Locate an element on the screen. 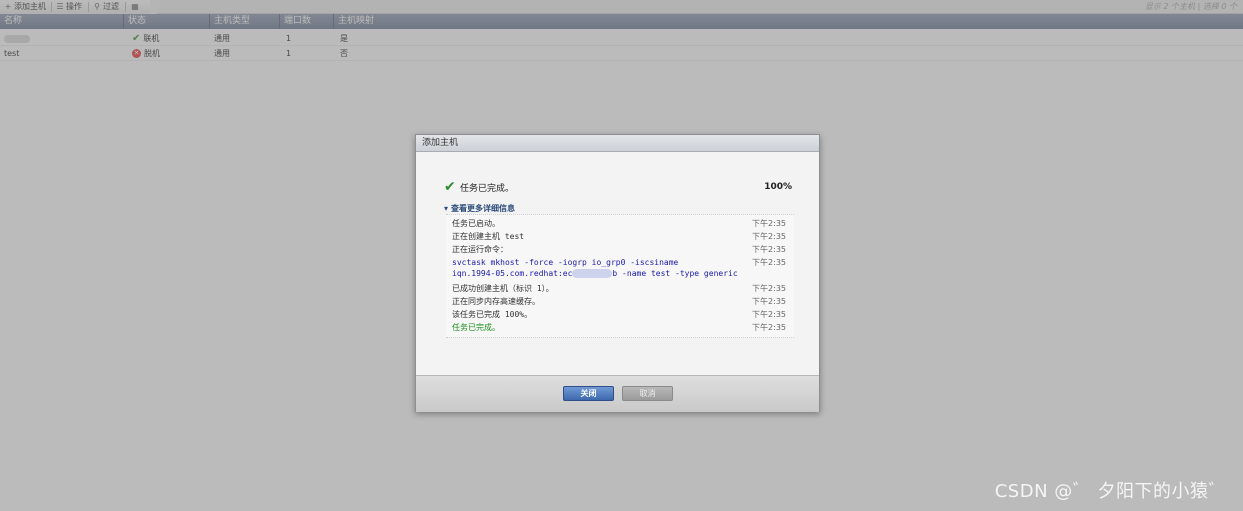 This screenshot has height=511, width=1243. details-toggle: ▾ 查看更多详细信息 is located at coordinates (479, 208).